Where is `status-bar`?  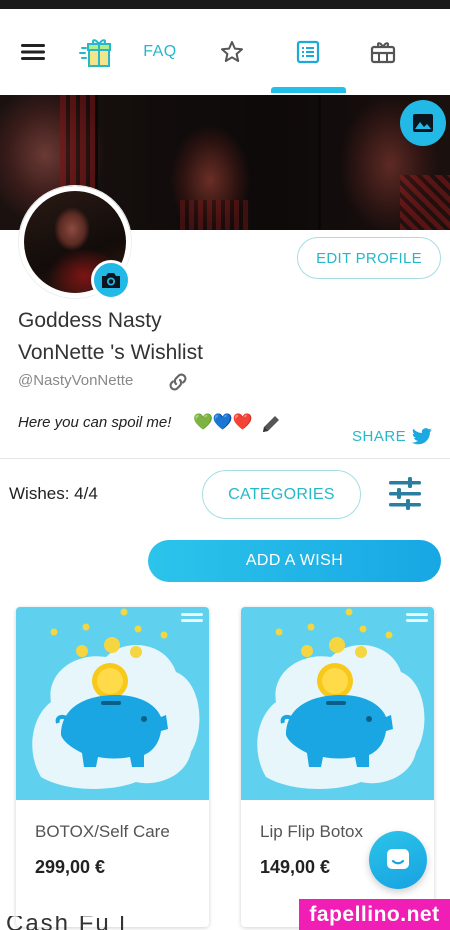
status-bar is located at coordinates (225, 4).